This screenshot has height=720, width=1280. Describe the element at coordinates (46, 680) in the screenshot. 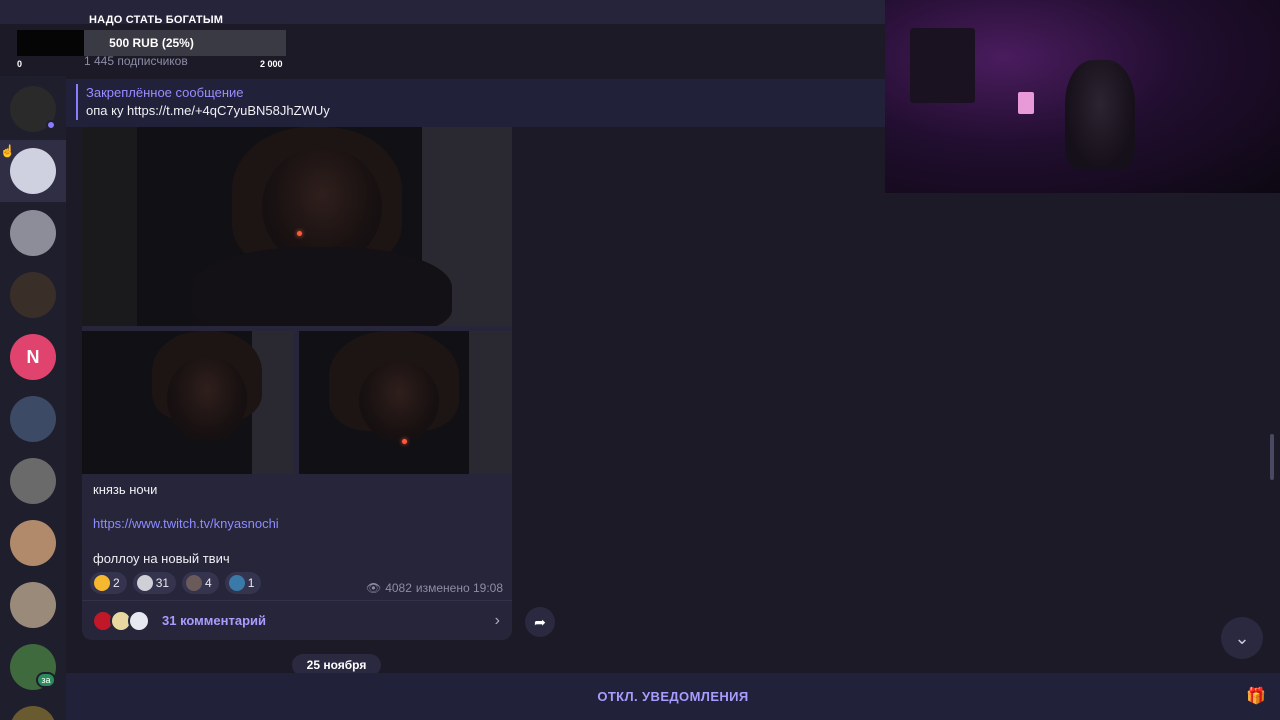

I see `unread-badge: за` at that location.